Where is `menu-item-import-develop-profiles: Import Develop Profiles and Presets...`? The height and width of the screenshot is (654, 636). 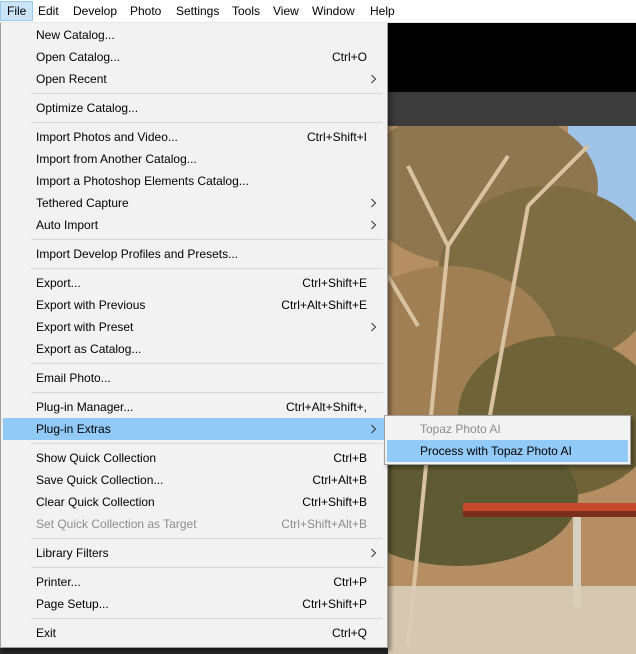 menu-item-import-develop-profiles: Import Develop Profiles and Presets... is located at coordinates (194, 254).